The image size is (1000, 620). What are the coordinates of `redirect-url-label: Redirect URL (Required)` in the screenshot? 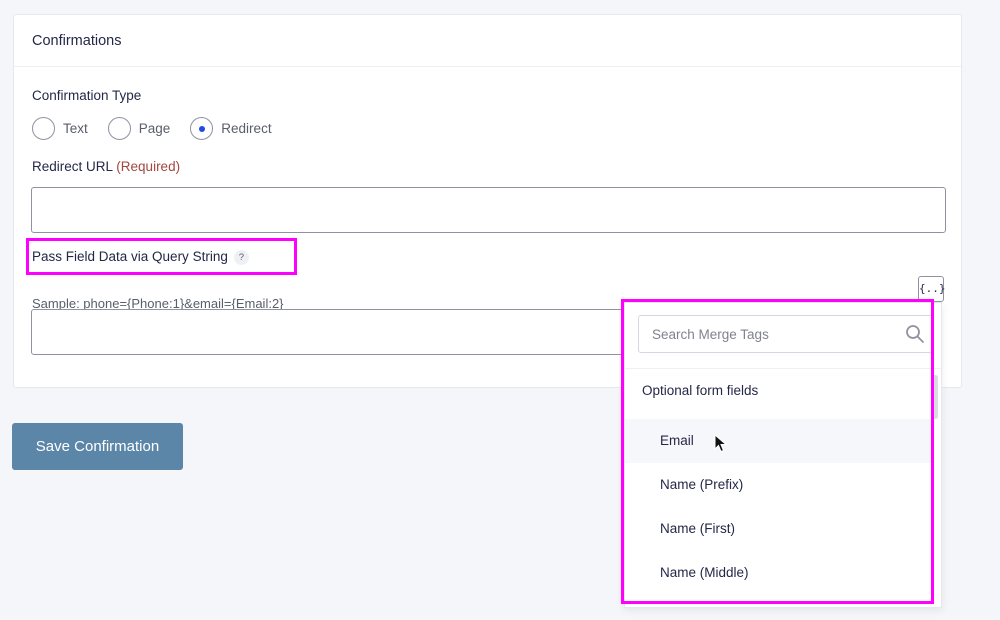 It's located at (106, 166).